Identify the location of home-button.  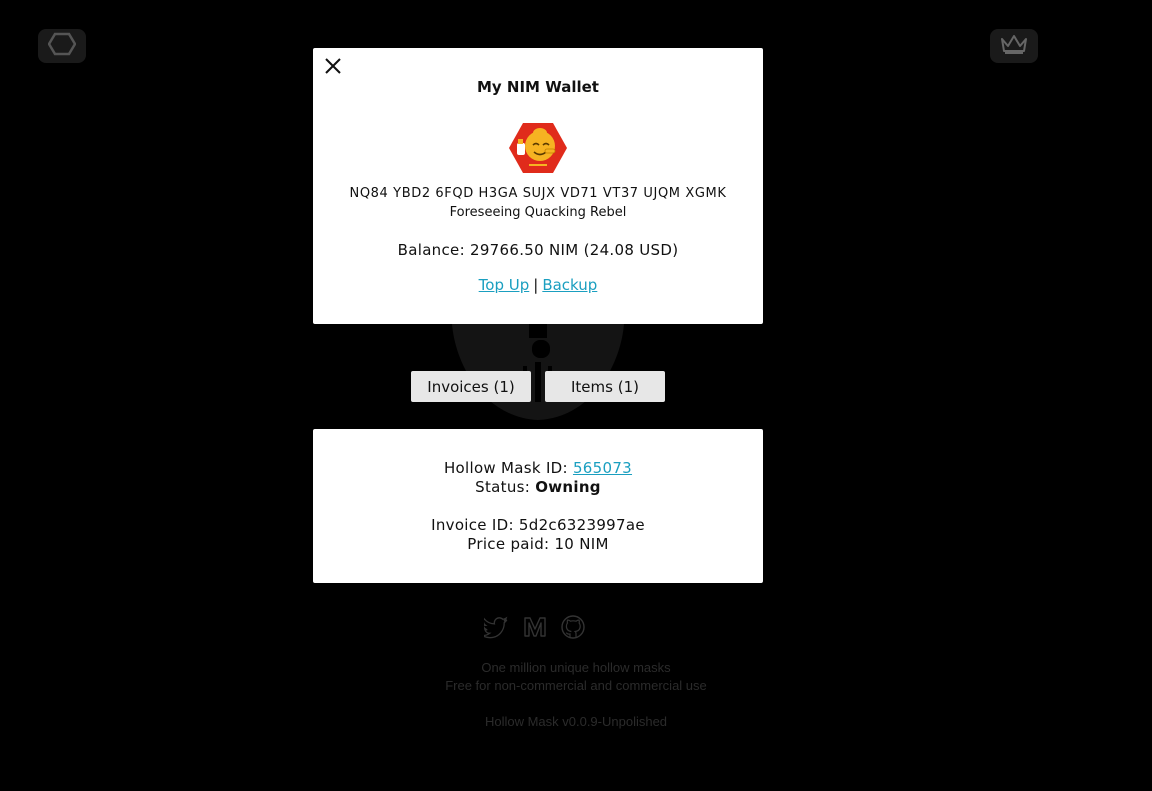
(62, 46).